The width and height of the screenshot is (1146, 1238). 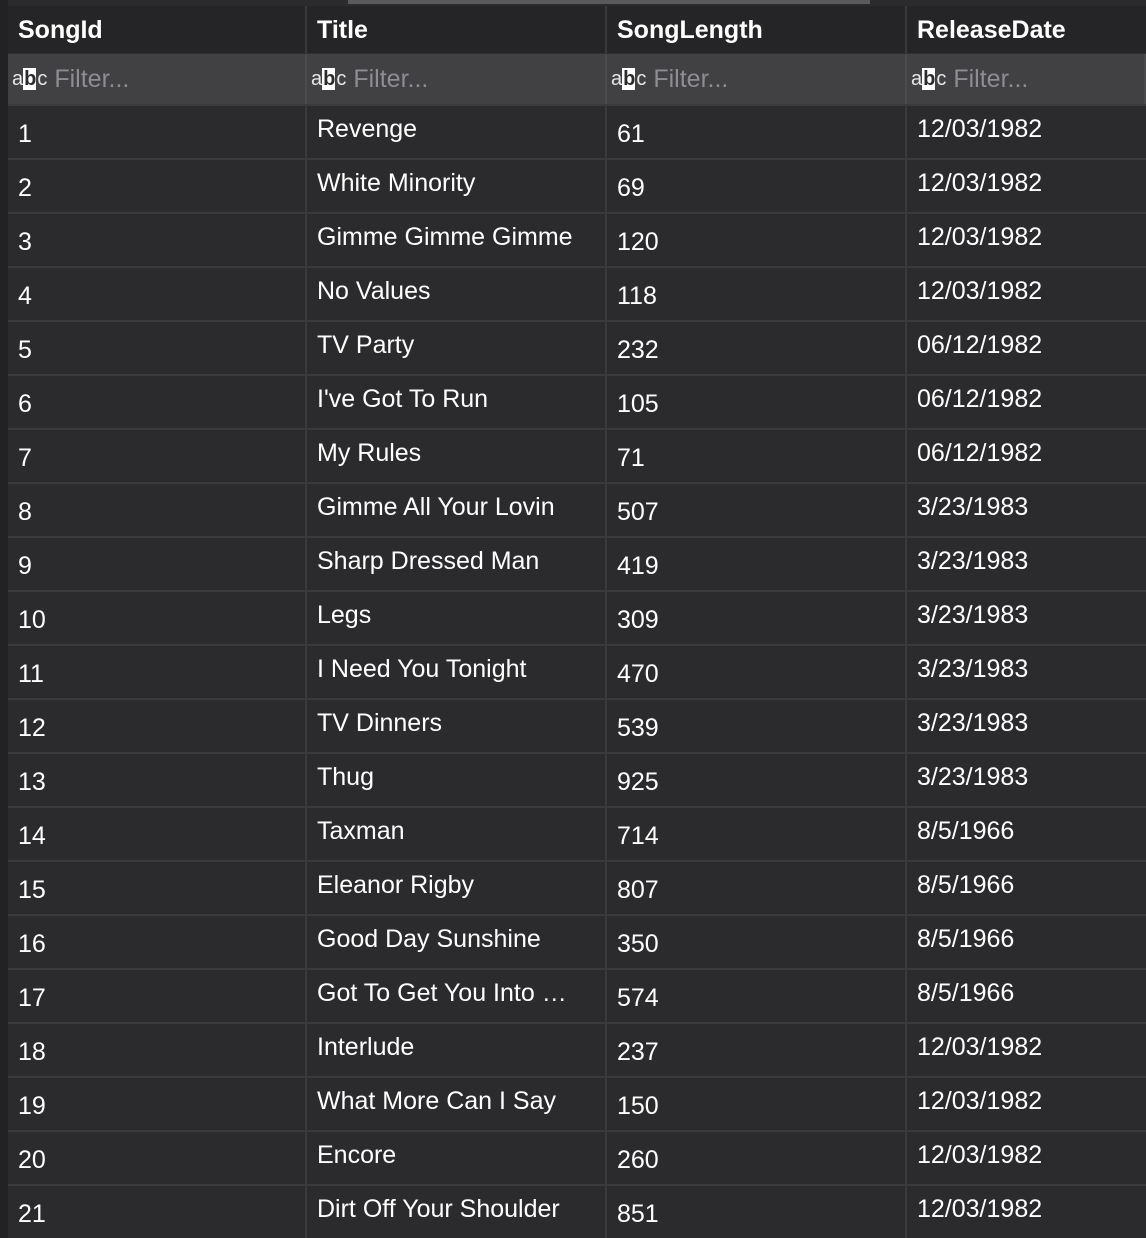 I want to click on cell-songid: 20, so click(x=157, y=1158).